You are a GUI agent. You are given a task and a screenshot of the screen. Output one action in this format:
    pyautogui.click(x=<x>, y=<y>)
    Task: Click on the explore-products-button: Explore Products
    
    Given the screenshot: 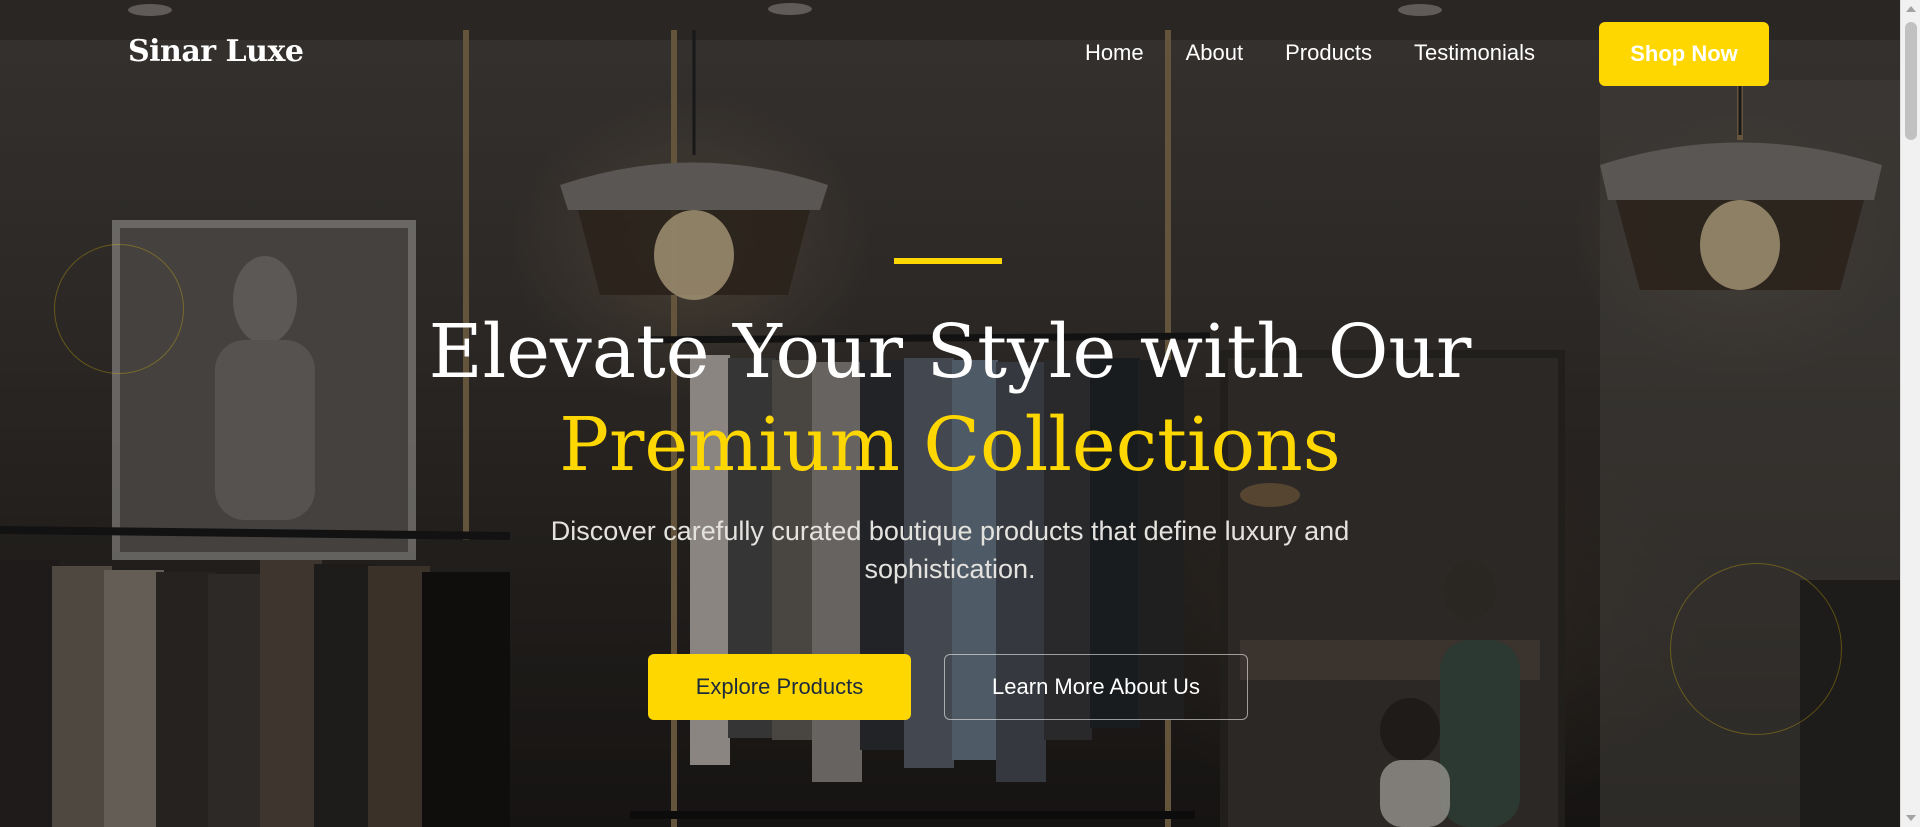 What is the action you would take?
    pyautogui.click(x=779, y=687)
    